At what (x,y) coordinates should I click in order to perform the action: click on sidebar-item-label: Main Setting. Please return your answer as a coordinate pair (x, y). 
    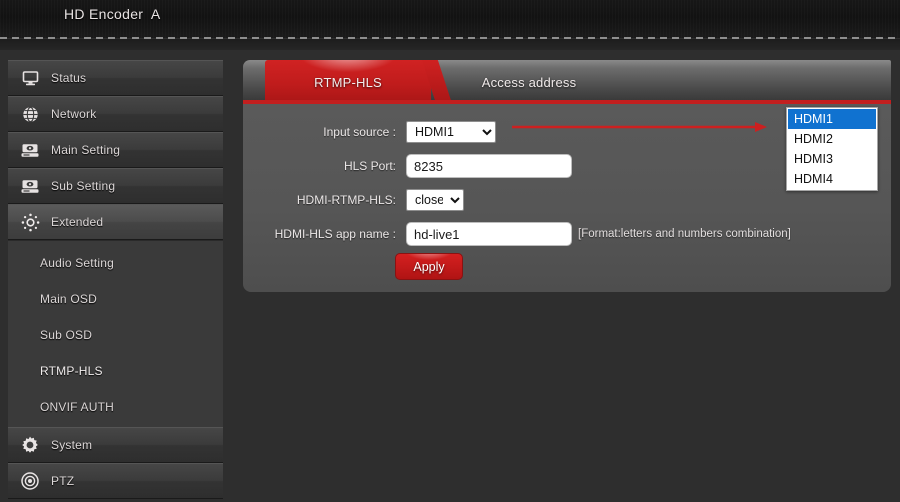
    Looking at the image, I should click on (86, 150).